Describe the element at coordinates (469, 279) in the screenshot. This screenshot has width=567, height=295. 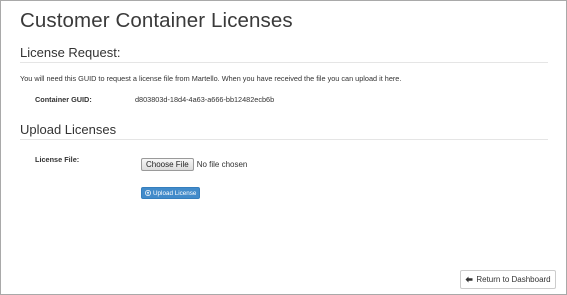
I see `arrow-left-icon` at that location.